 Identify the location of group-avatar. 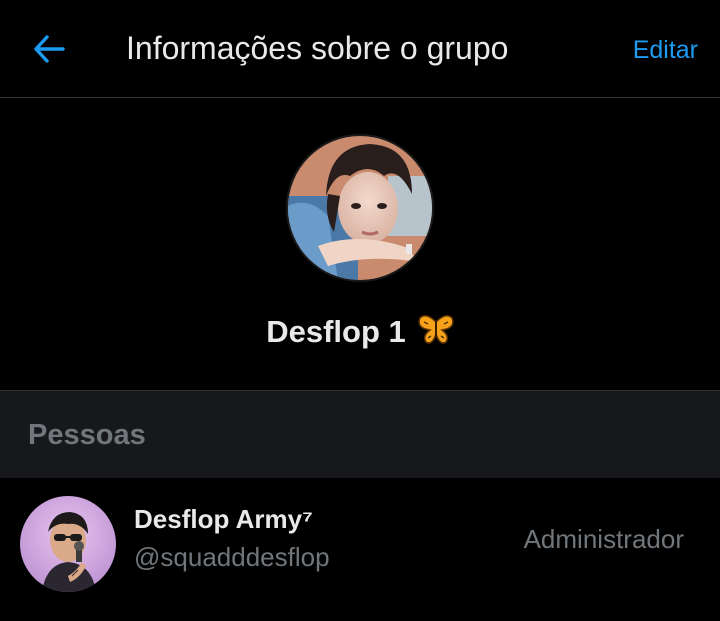
(360, 208).